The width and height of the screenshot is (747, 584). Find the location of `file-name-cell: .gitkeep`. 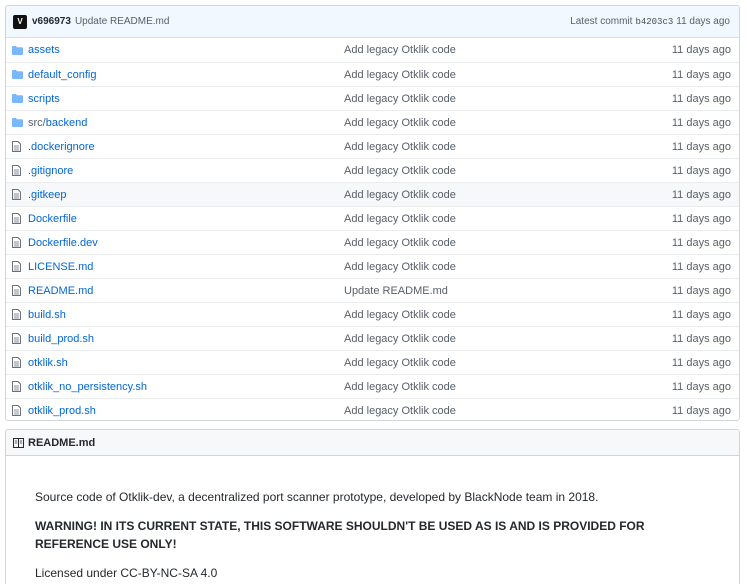

file-name-cell: .gitkeep is located at coordinates (186, 195).